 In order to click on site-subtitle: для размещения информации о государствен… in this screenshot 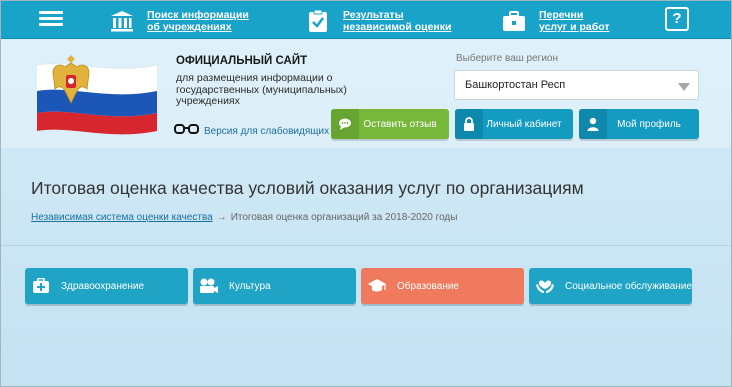, I will do `click(261, 89)`.